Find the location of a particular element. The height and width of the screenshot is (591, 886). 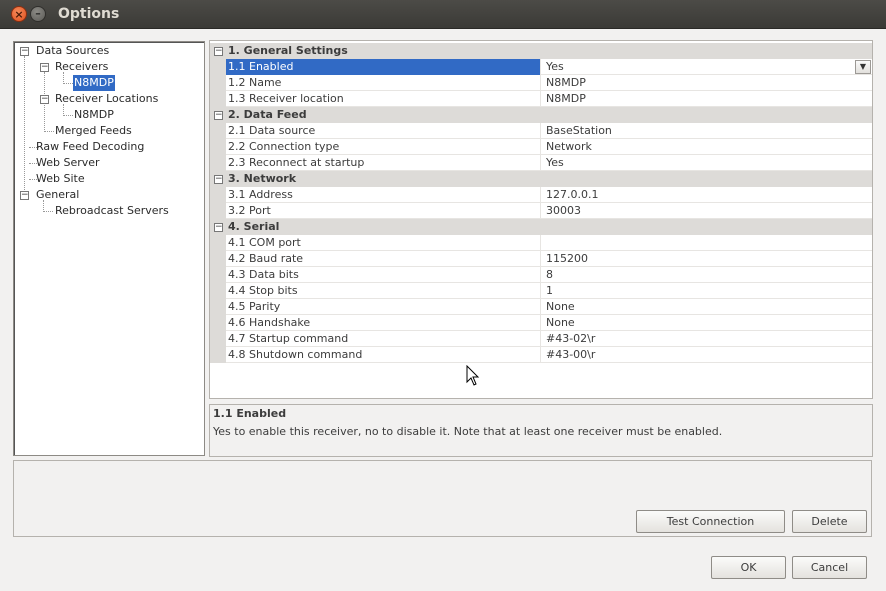

description-title: 1.1 Enabled is located at coordinates (250, 413).